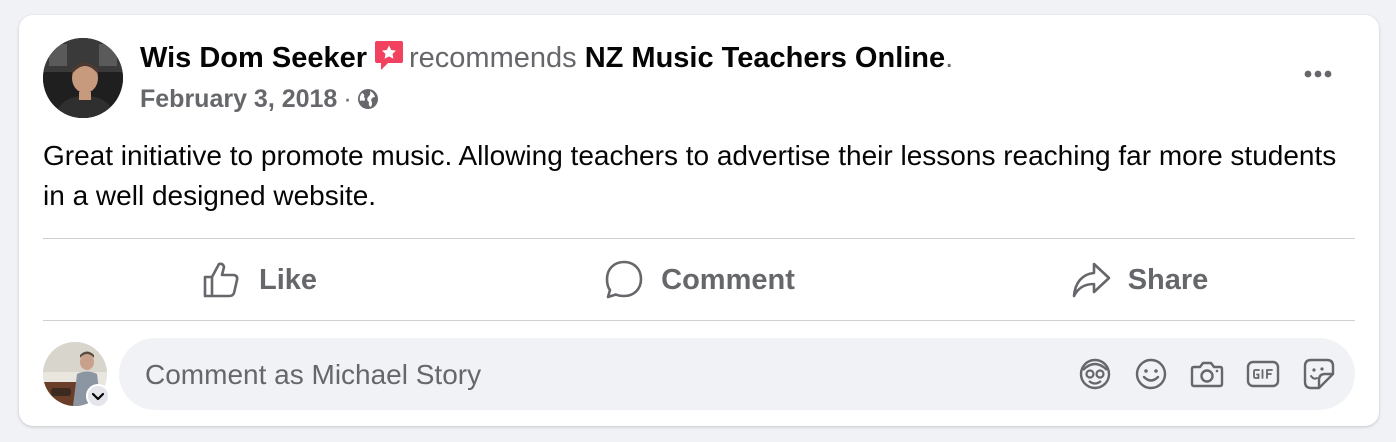 The width and height of the screenshot is (1396, 442). Describe the element at coordinates (368, 99) in the screenshot. I see `globe-icon` at that location.